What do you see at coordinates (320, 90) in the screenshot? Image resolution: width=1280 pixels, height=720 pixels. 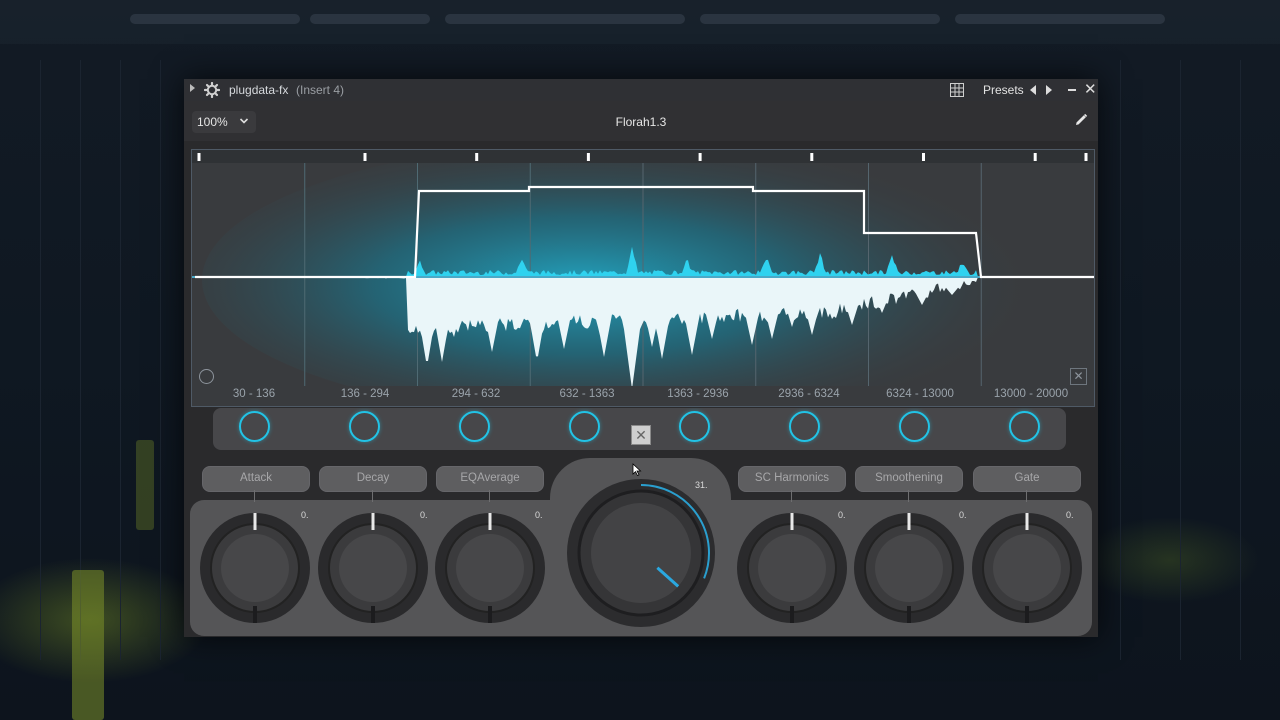 I see `window-subtitle: (Insert 4)` at bounding box center [320, 90].